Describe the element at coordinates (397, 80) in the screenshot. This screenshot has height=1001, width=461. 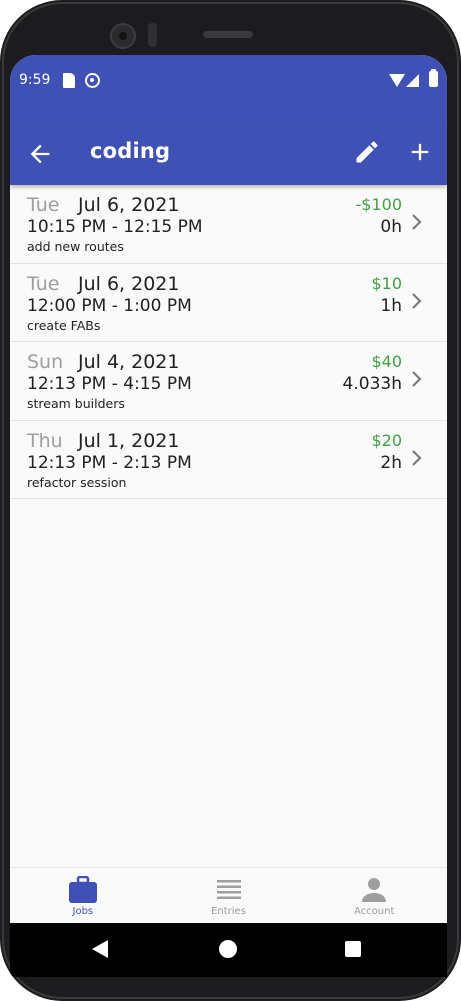
I see `wifi-icon` at that location.